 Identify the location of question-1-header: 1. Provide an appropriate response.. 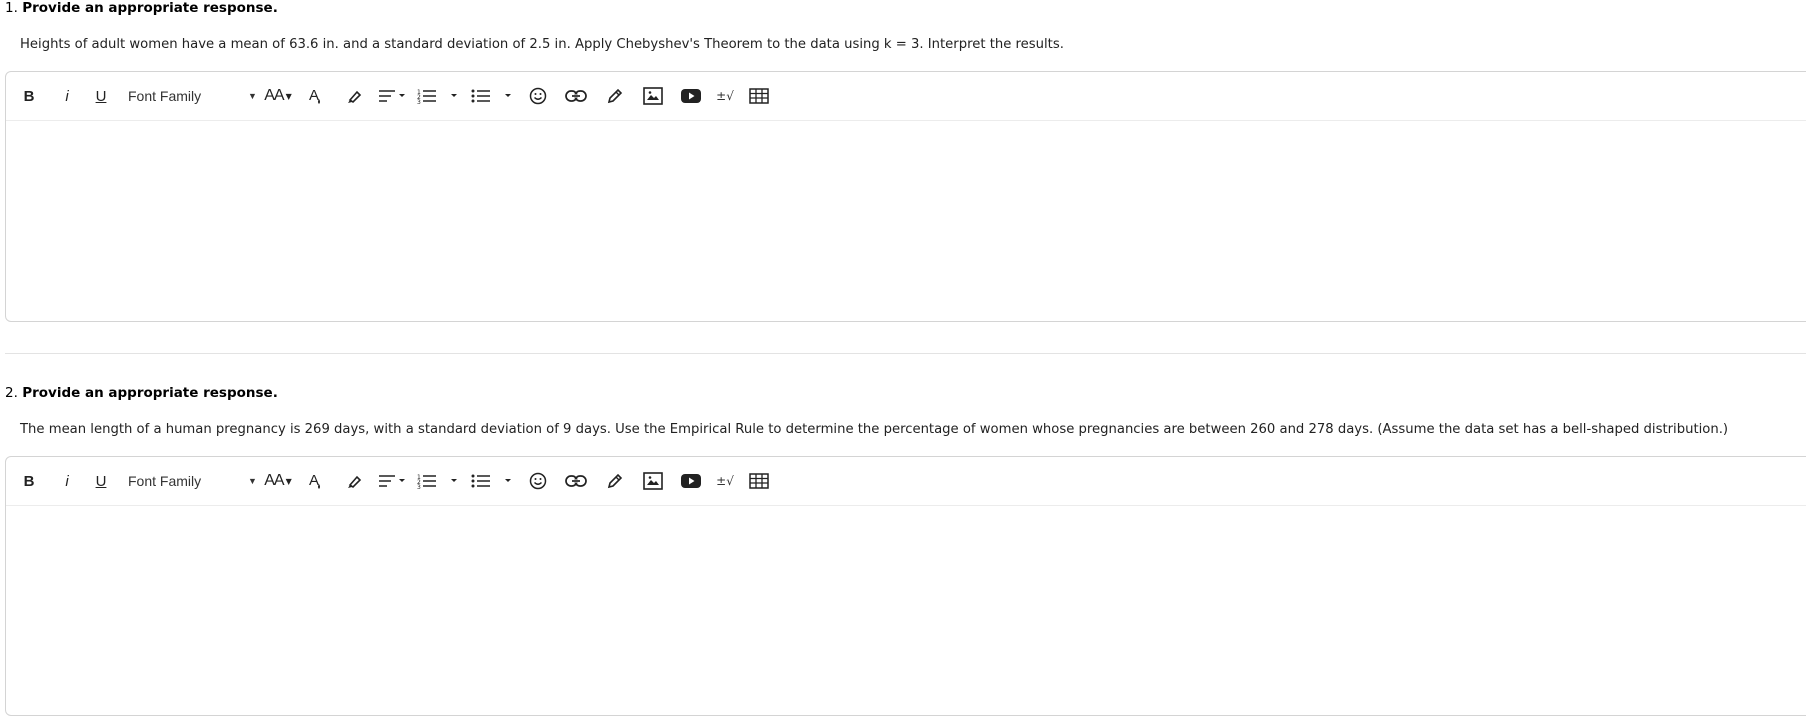
(141, 8).